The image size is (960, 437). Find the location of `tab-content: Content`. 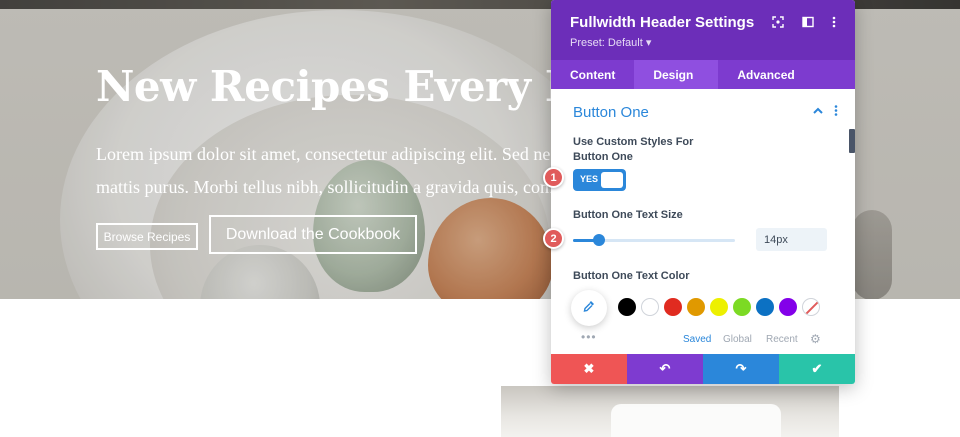

tab-content: Content is located at coordinates (592, 74).